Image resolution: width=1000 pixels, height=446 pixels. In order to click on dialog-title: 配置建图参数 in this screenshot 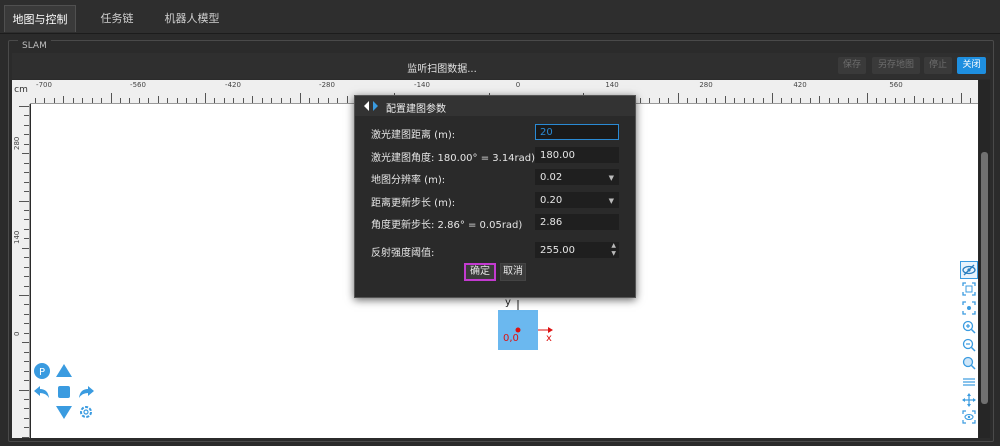, I will do `click(416, 109)`.